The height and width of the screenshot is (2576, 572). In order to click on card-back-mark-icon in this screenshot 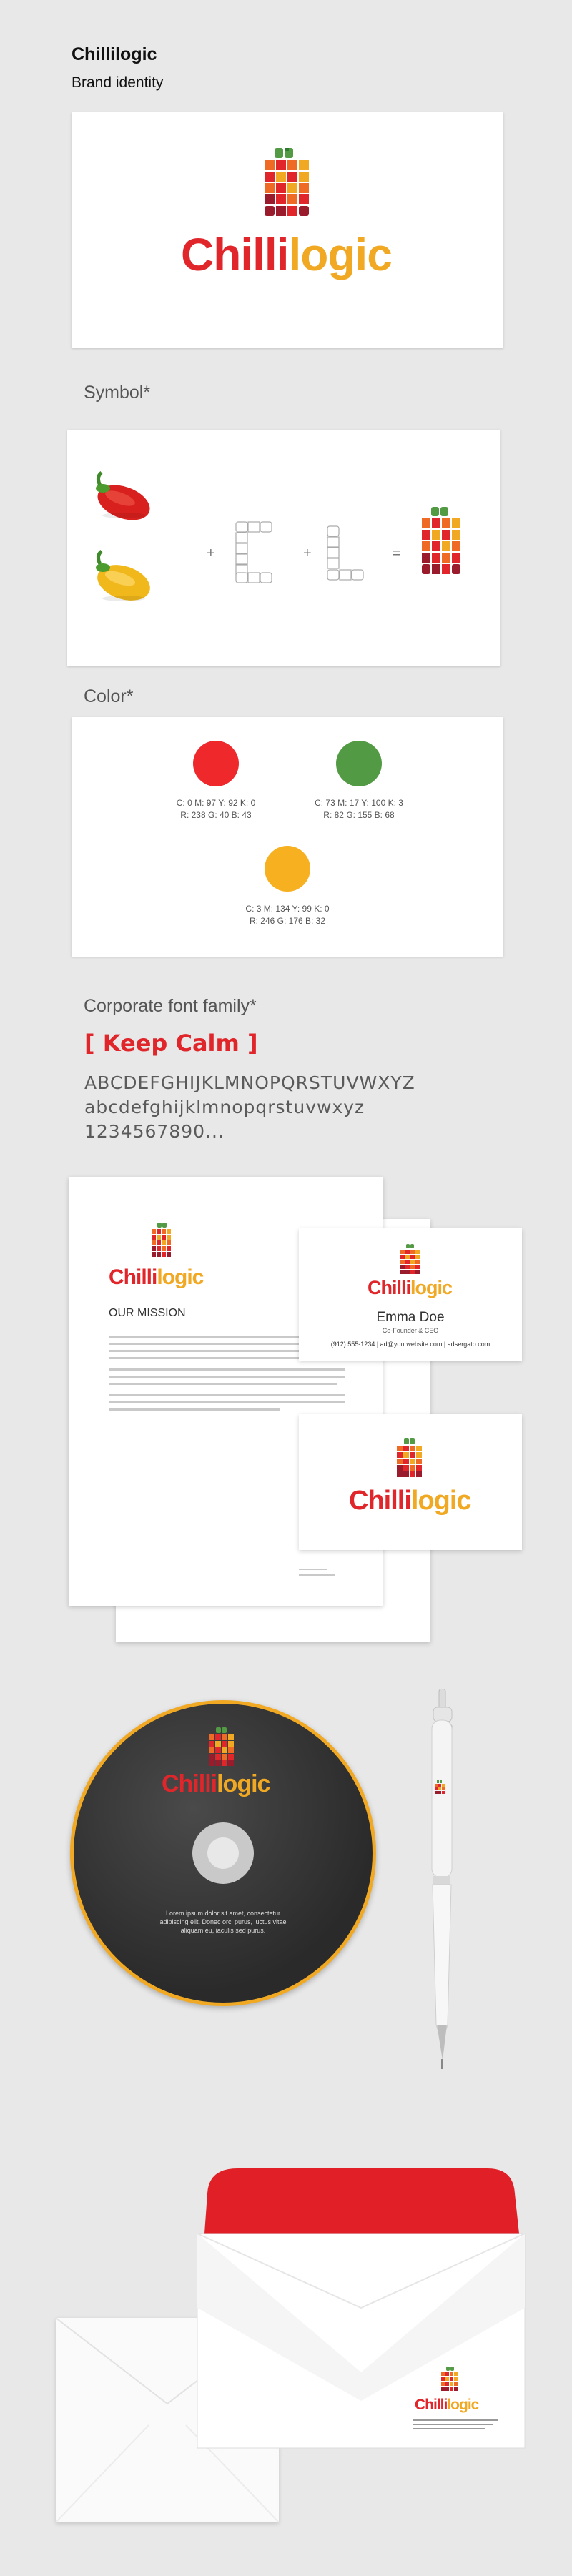, I will do `click(410, 1460)`.